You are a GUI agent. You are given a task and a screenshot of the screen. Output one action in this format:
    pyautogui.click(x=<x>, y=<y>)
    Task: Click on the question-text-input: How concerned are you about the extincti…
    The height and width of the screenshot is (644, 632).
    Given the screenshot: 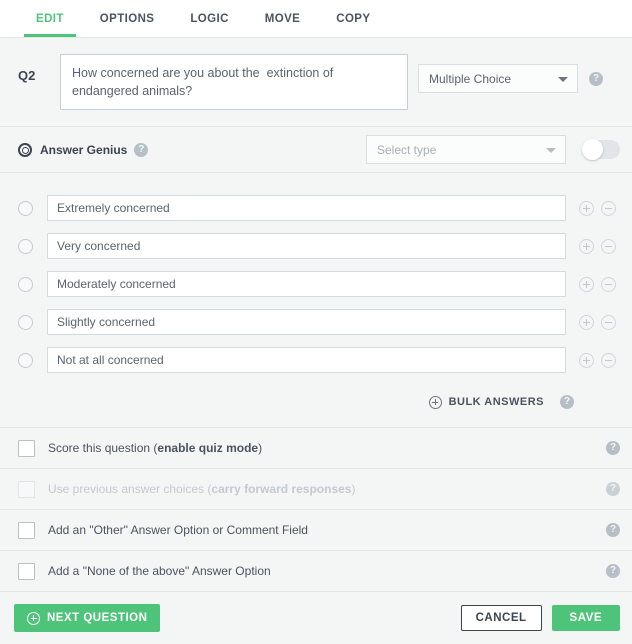 What is the action you would take?
    pyautogui.click(x=234, y=82)
    